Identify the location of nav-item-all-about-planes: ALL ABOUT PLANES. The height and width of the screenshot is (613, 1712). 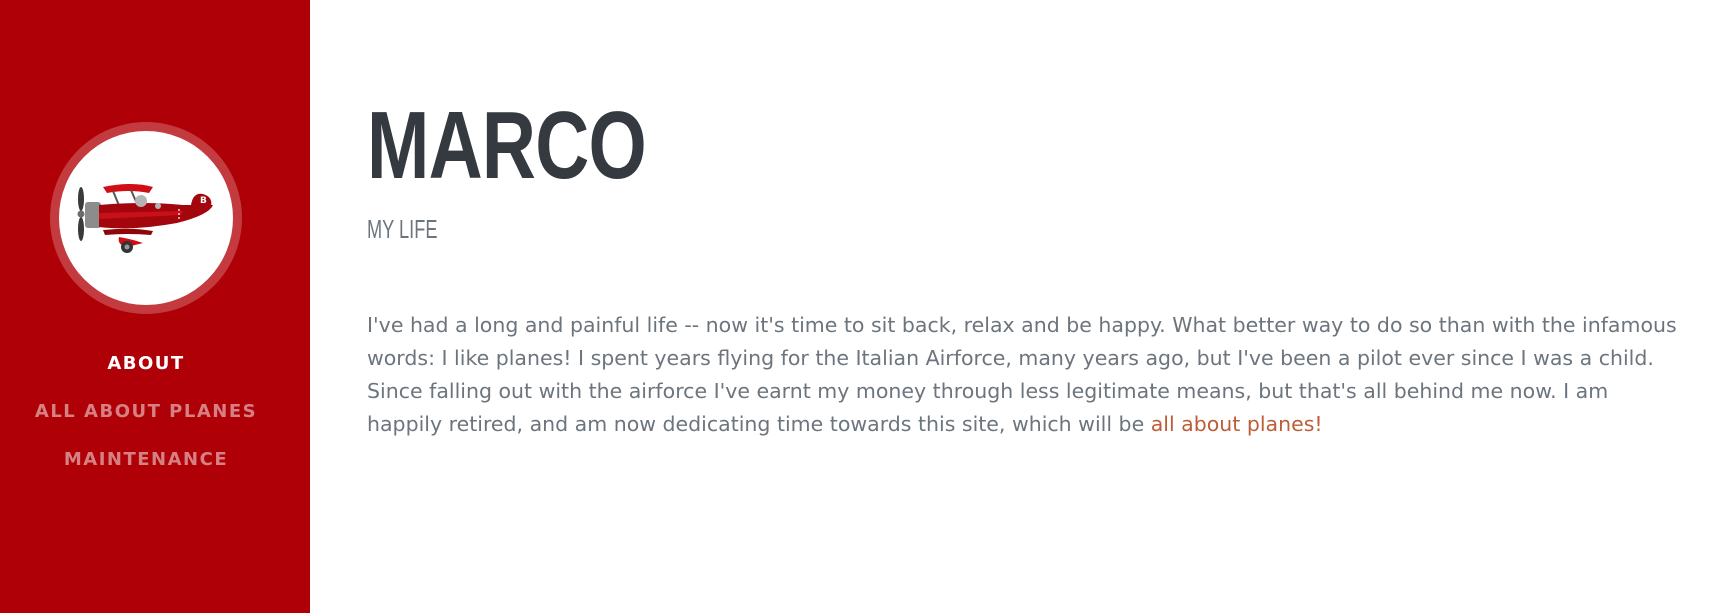
(146, 412).